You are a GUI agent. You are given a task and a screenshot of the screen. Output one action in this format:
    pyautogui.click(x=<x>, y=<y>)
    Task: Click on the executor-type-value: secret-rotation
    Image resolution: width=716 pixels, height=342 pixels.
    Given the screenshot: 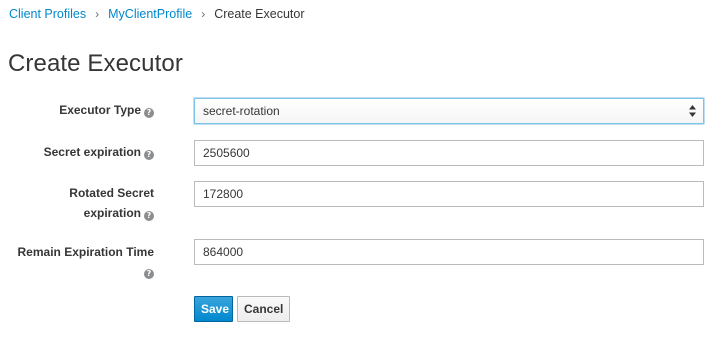 What is the action you would take?
    pyautogui.click(x=241, y=111)
    